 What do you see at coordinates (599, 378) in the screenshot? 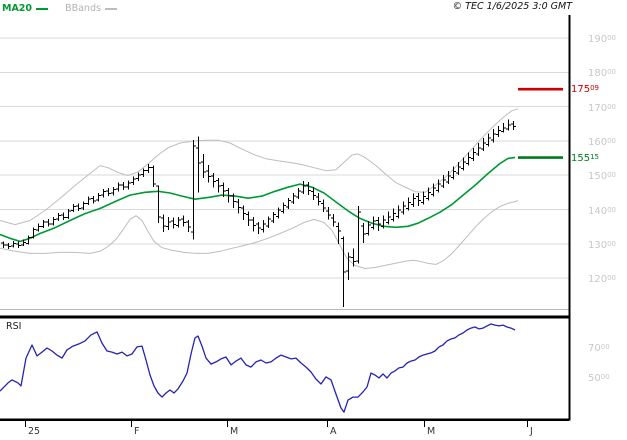
I see `rsi-axis-label: 5000` at bounding box center [599, 378].